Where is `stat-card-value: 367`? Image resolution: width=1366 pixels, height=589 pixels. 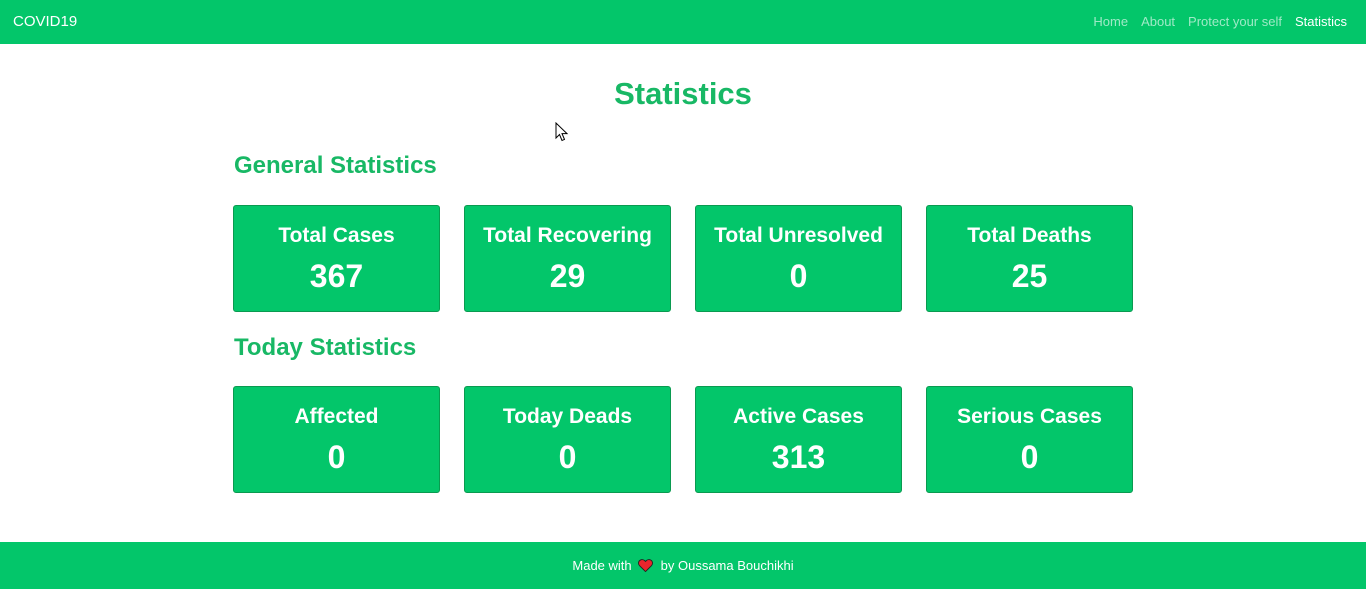 stat-card-value: 367 is located at coordinates (336, 276).